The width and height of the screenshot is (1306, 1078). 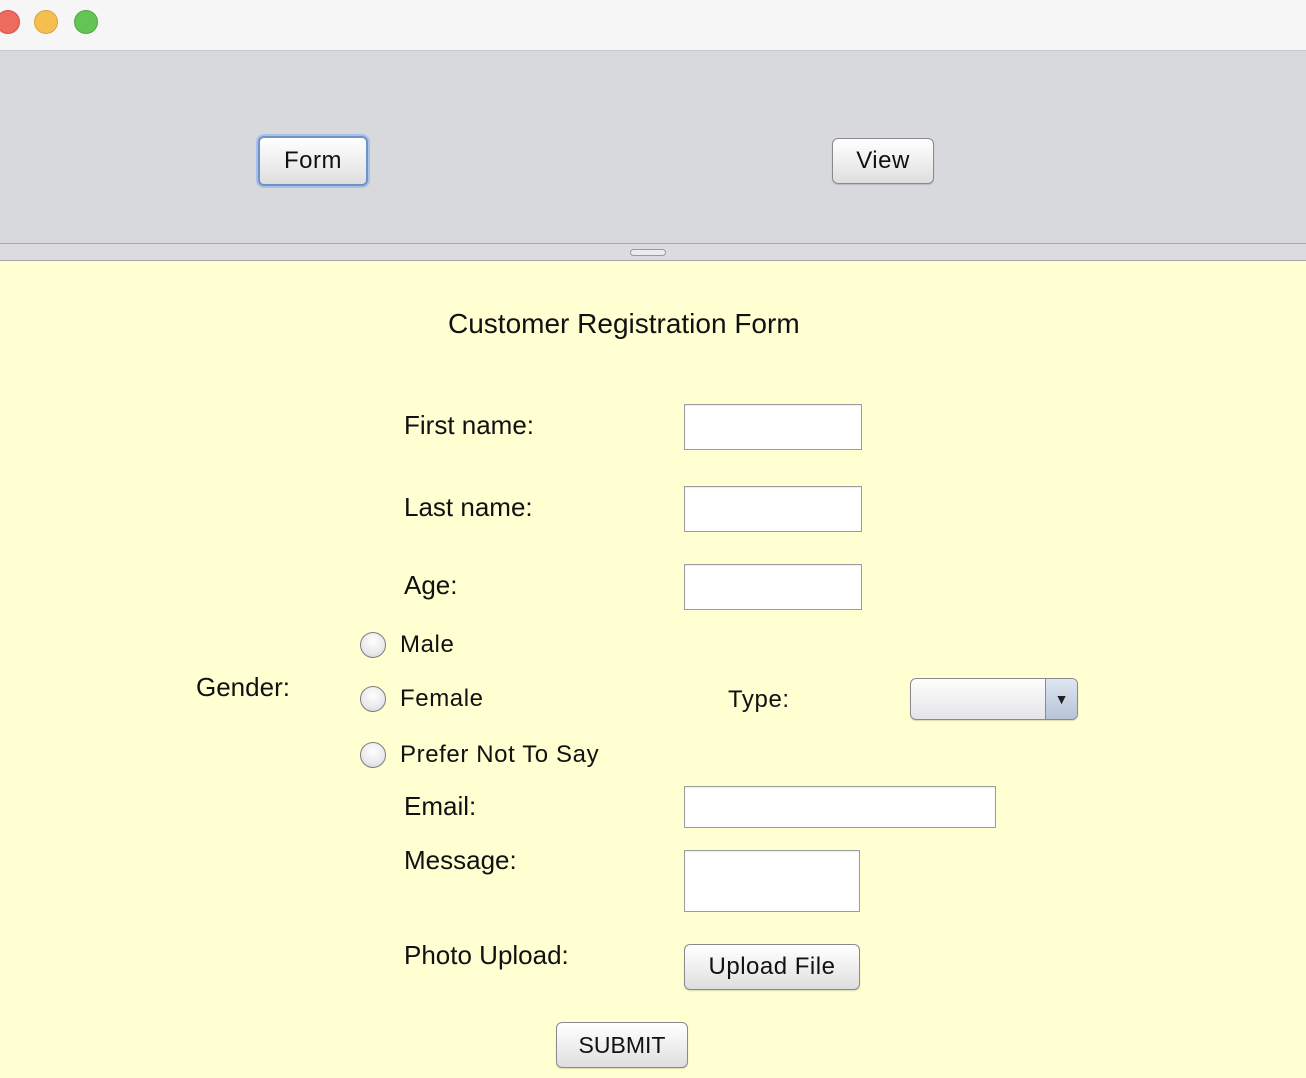 What do you see at coordinates (840, 807) in the screenshot?
I see `email-field` at bounding box center [840, 807].